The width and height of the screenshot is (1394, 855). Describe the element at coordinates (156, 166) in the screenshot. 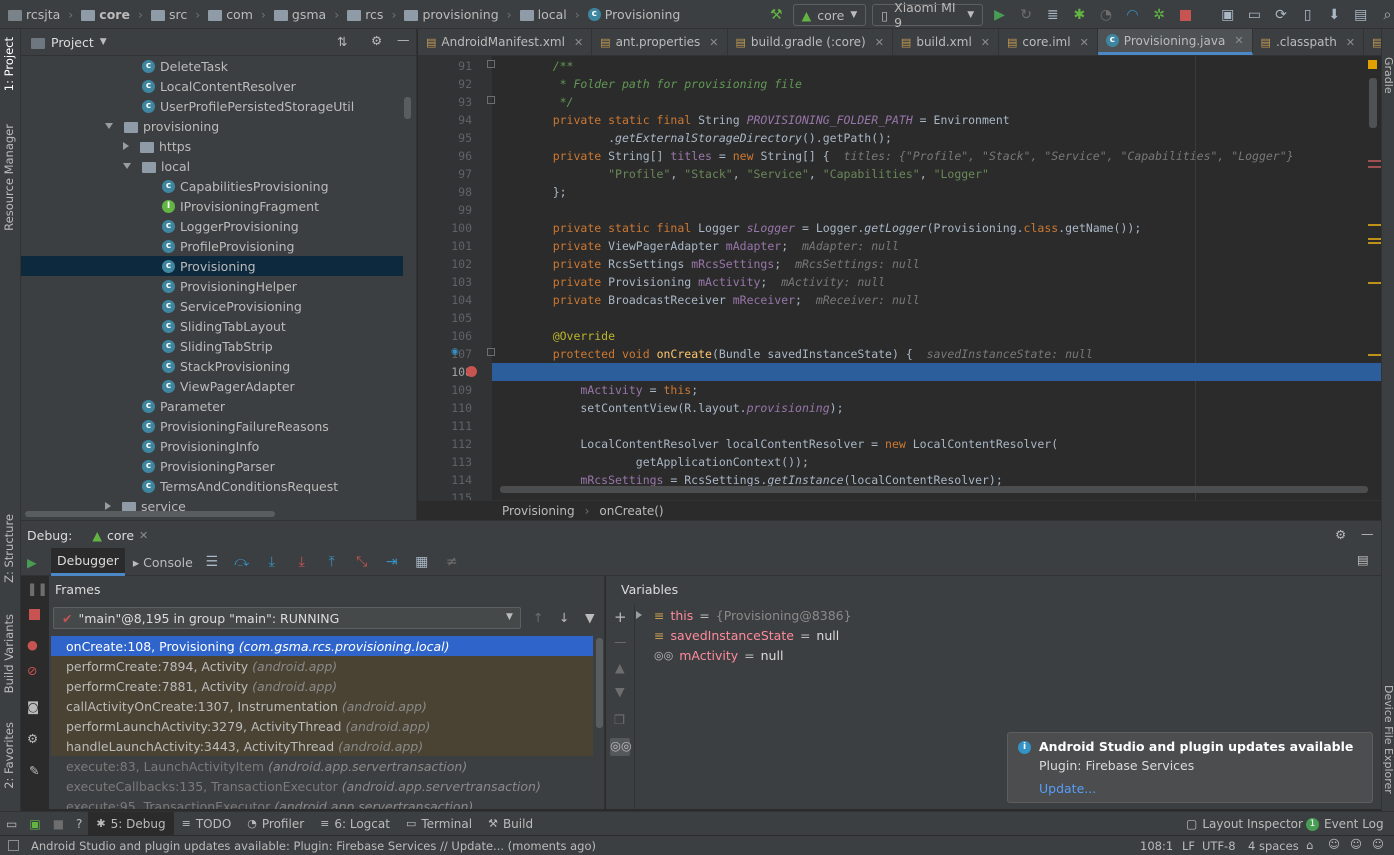

I see `tree-item: local` at that location.